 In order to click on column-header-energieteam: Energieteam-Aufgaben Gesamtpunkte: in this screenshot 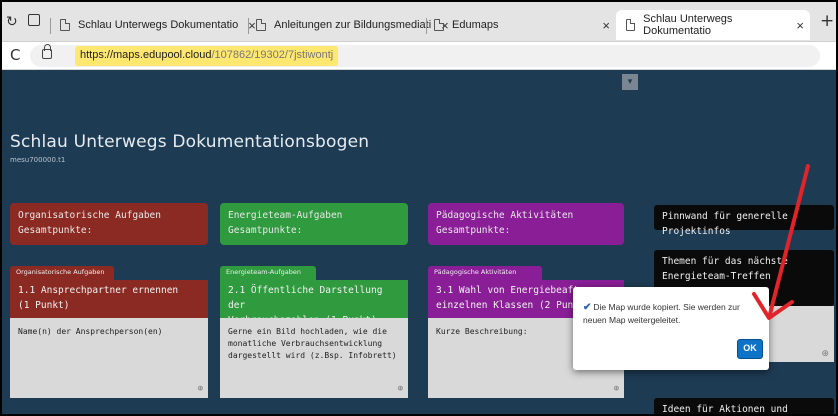, I will do `click(314, 224)`.